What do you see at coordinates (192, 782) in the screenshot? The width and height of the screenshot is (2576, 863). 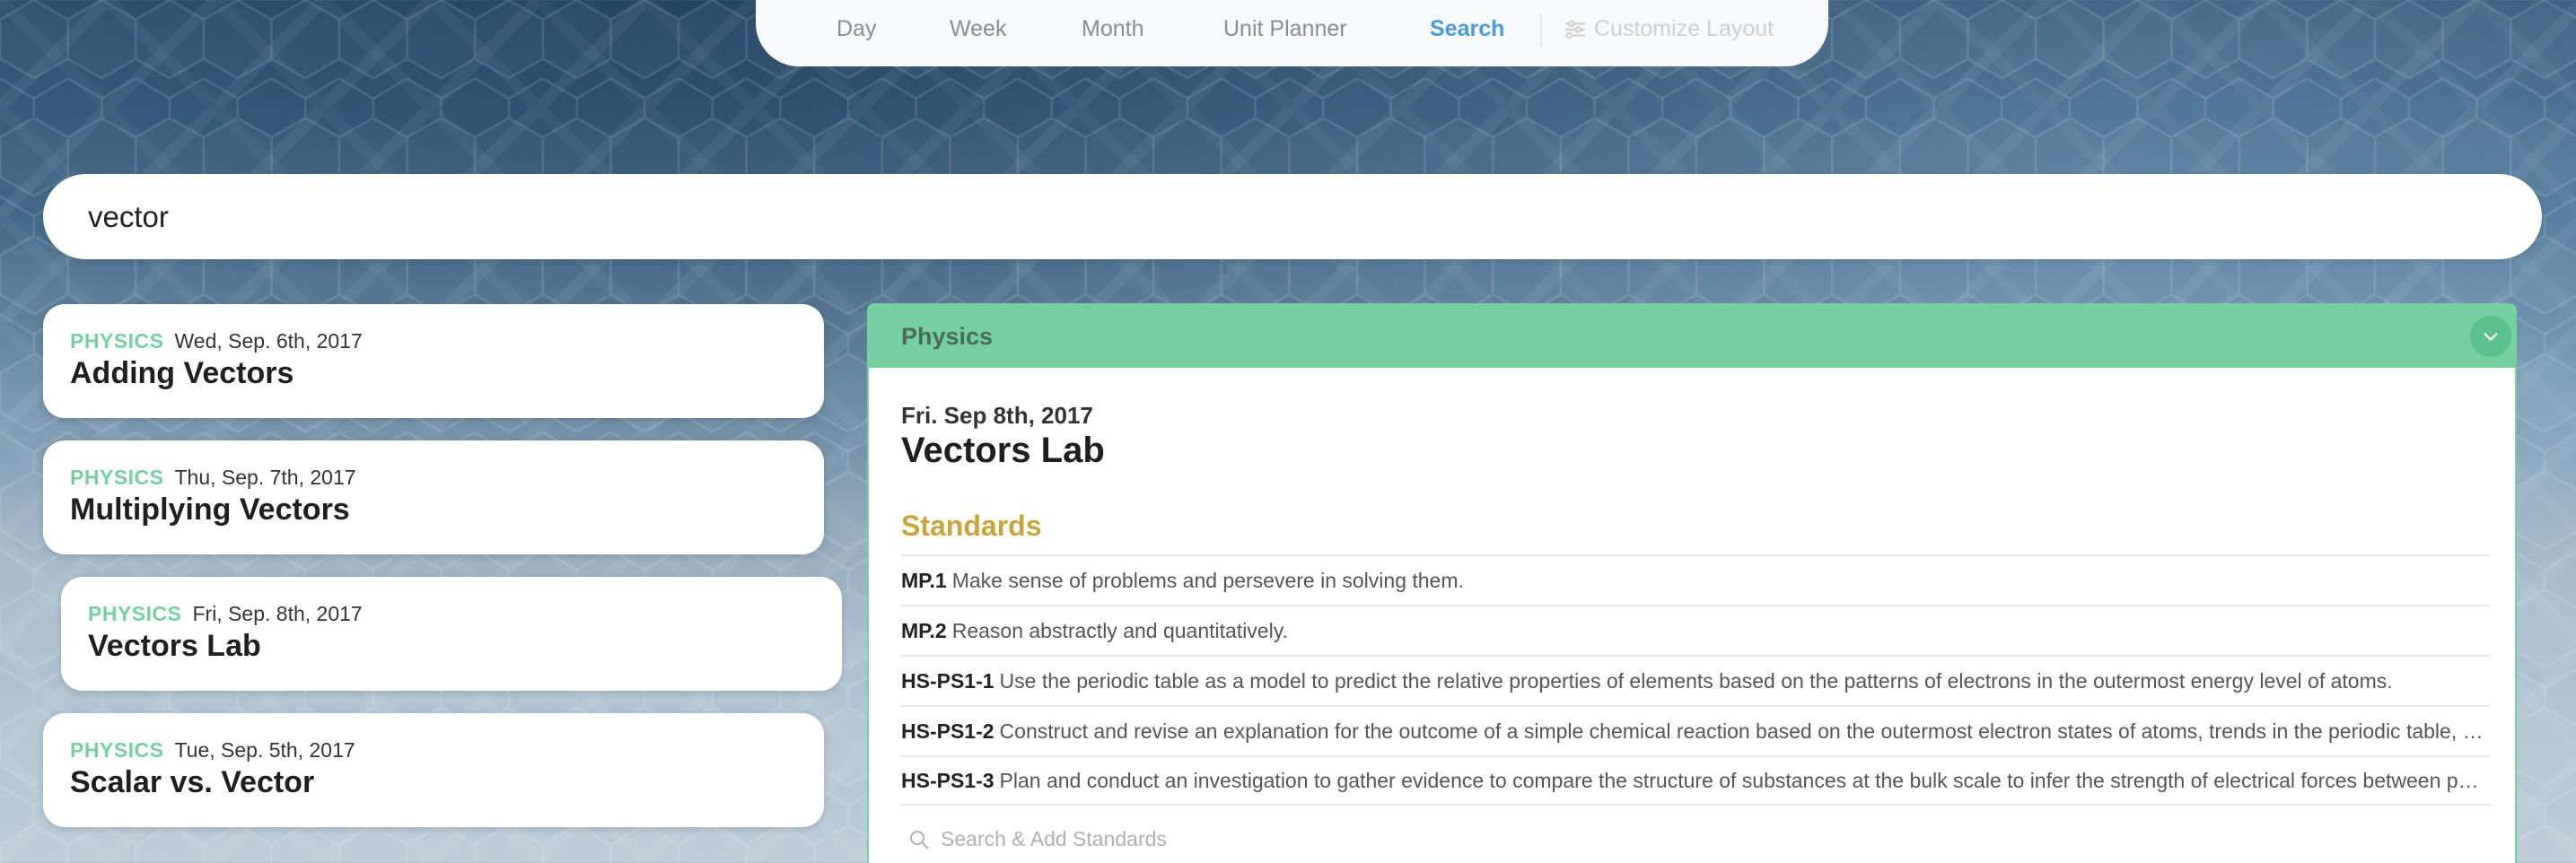 I see `result-title: Scalar vs. Vector` at bounding box center [192, 782].